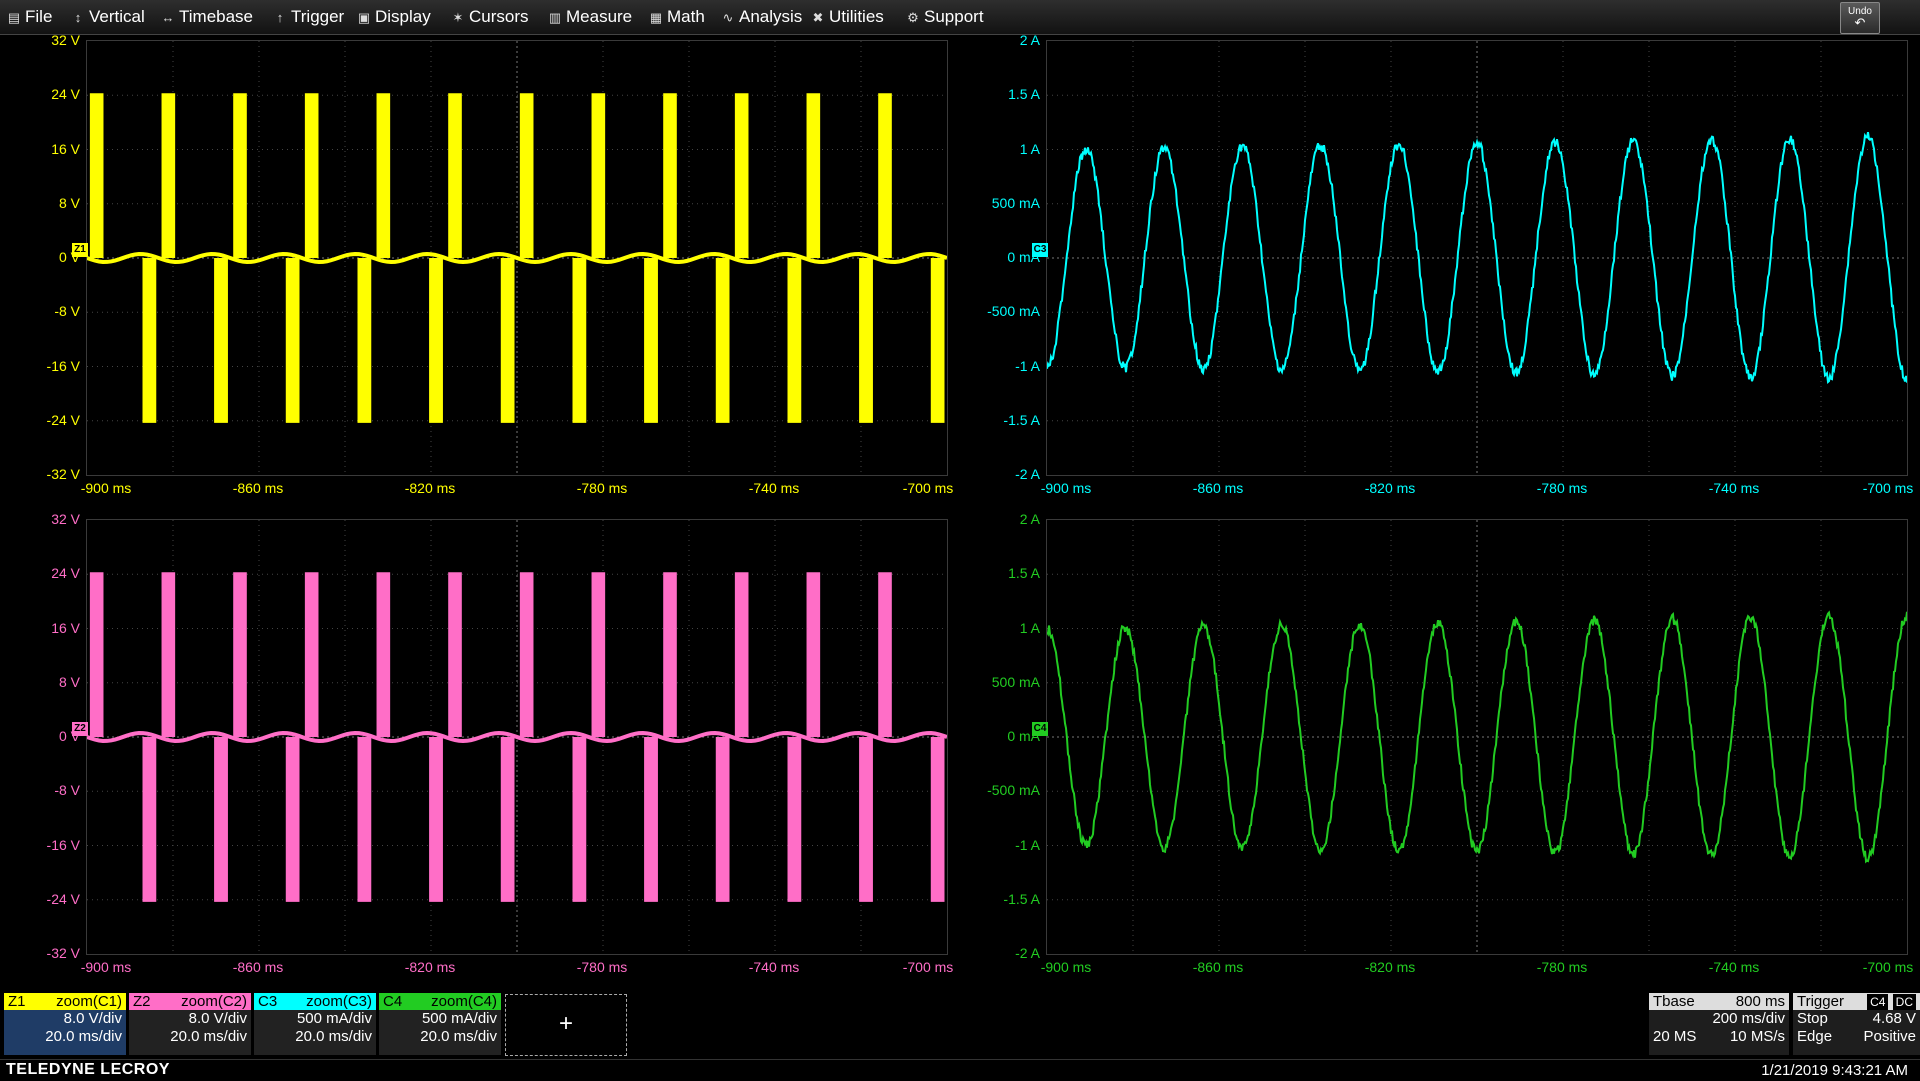 This screenshot has height=1081, width=1920. I want to click on y-tick-label: -24 V, so click(63, 419).